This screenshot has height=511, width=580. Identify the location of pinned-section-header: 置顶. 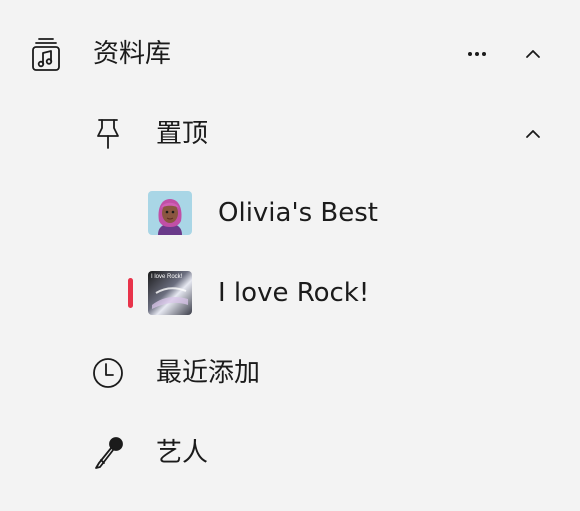
(290, 134).